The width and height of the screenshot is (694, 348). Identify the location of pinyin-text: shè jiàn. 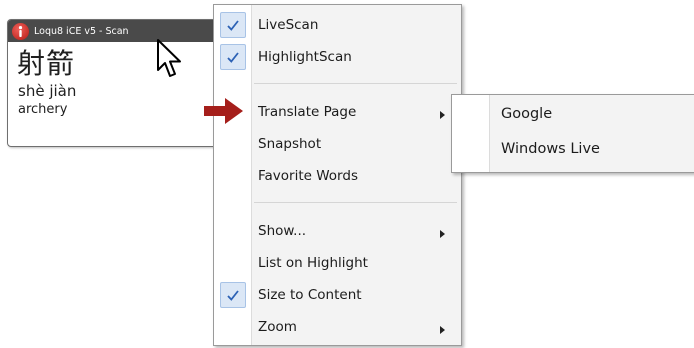
(47, 91).